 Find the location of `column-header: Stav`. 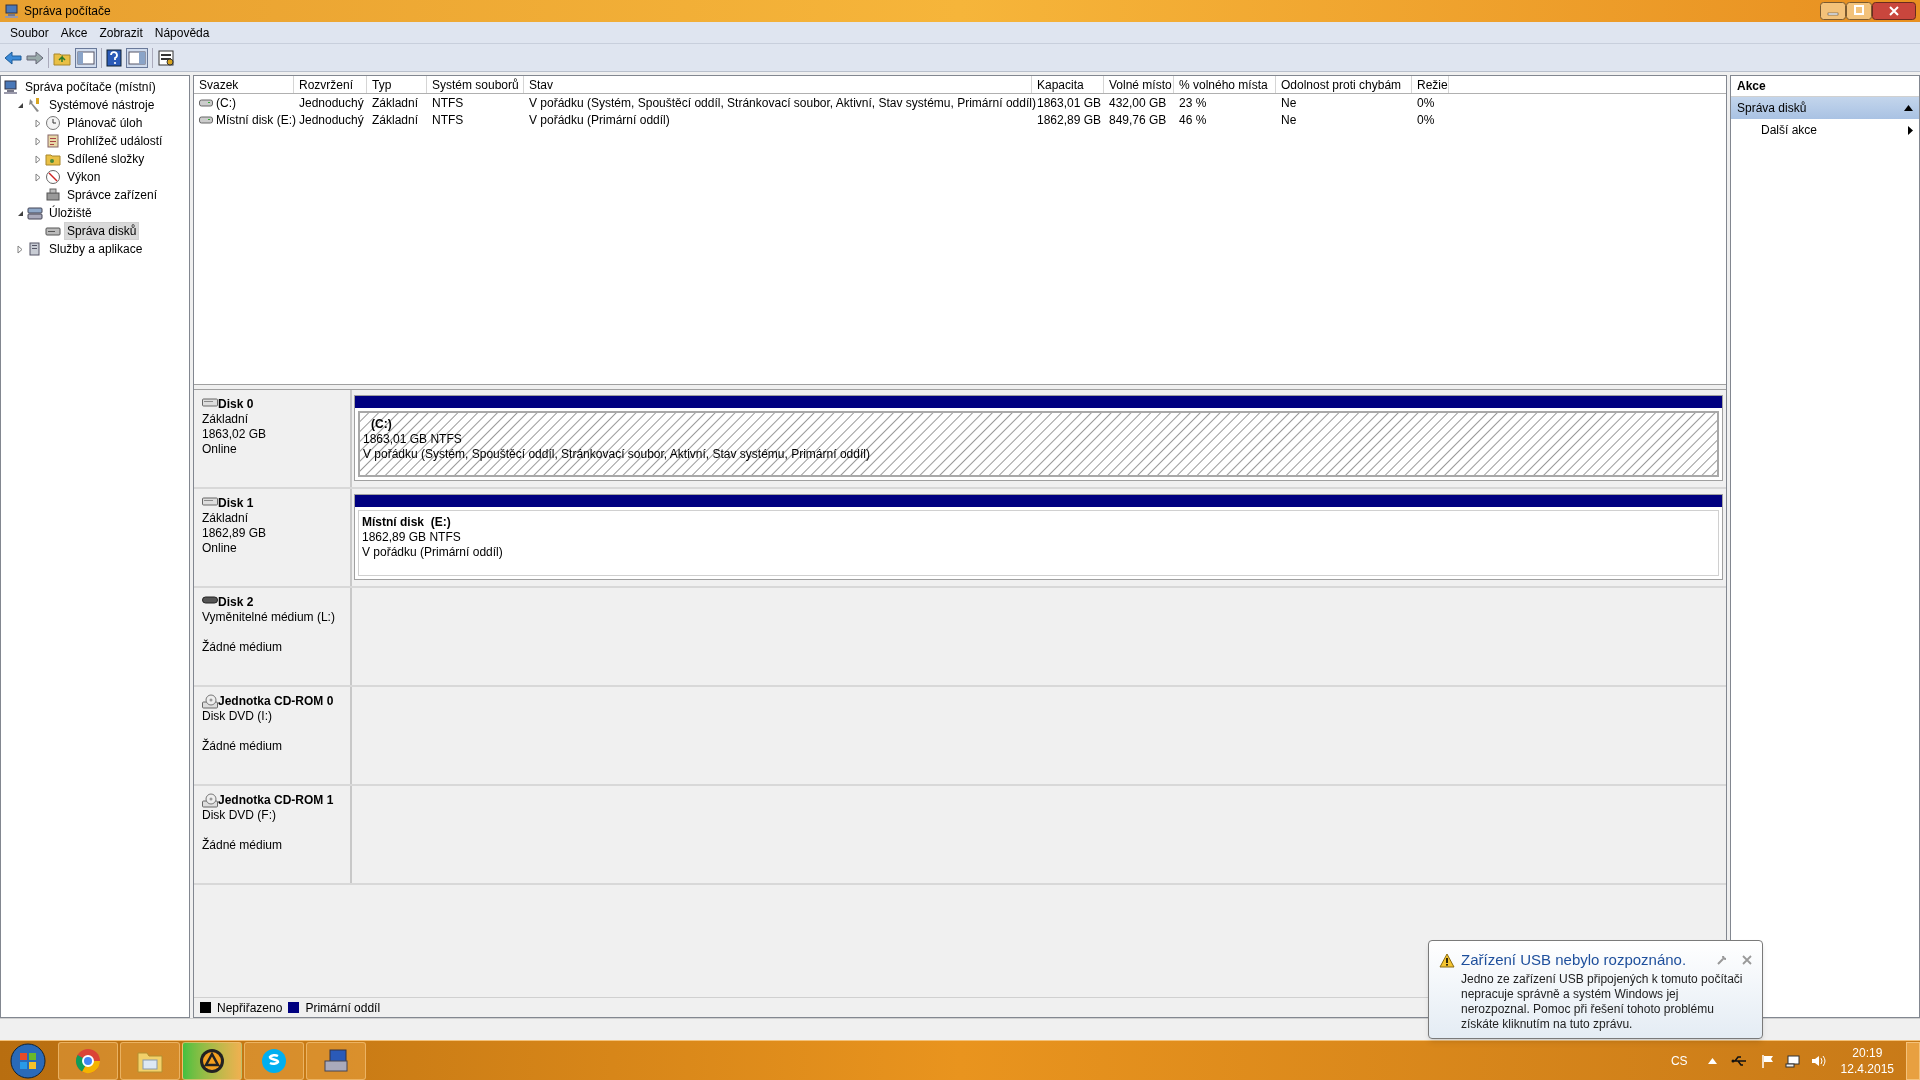

column-header: Stav is located at coordinates (778, 84).